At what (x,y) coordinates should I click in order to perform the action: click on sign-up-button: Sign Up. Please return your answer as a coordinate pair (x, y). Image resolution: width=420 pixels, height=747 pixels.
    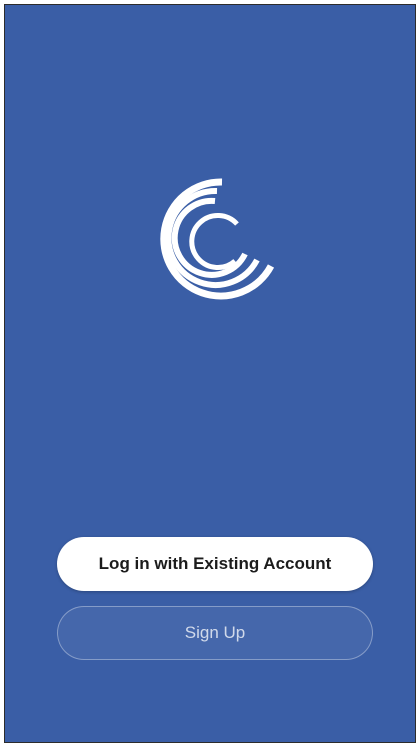
    Looking at the image, I should click on (215, 633).